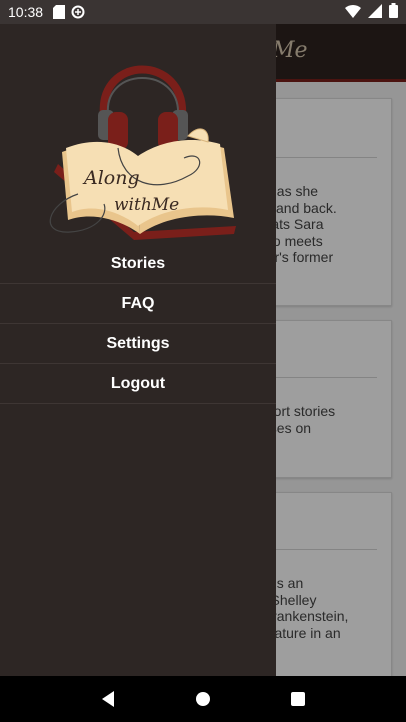 This screenshot has height=722, width=406. What do you see at coordinates (138, 264) in the screenshot?
I see `menu-item-stories: Stories` at bounding box center [138, 264].